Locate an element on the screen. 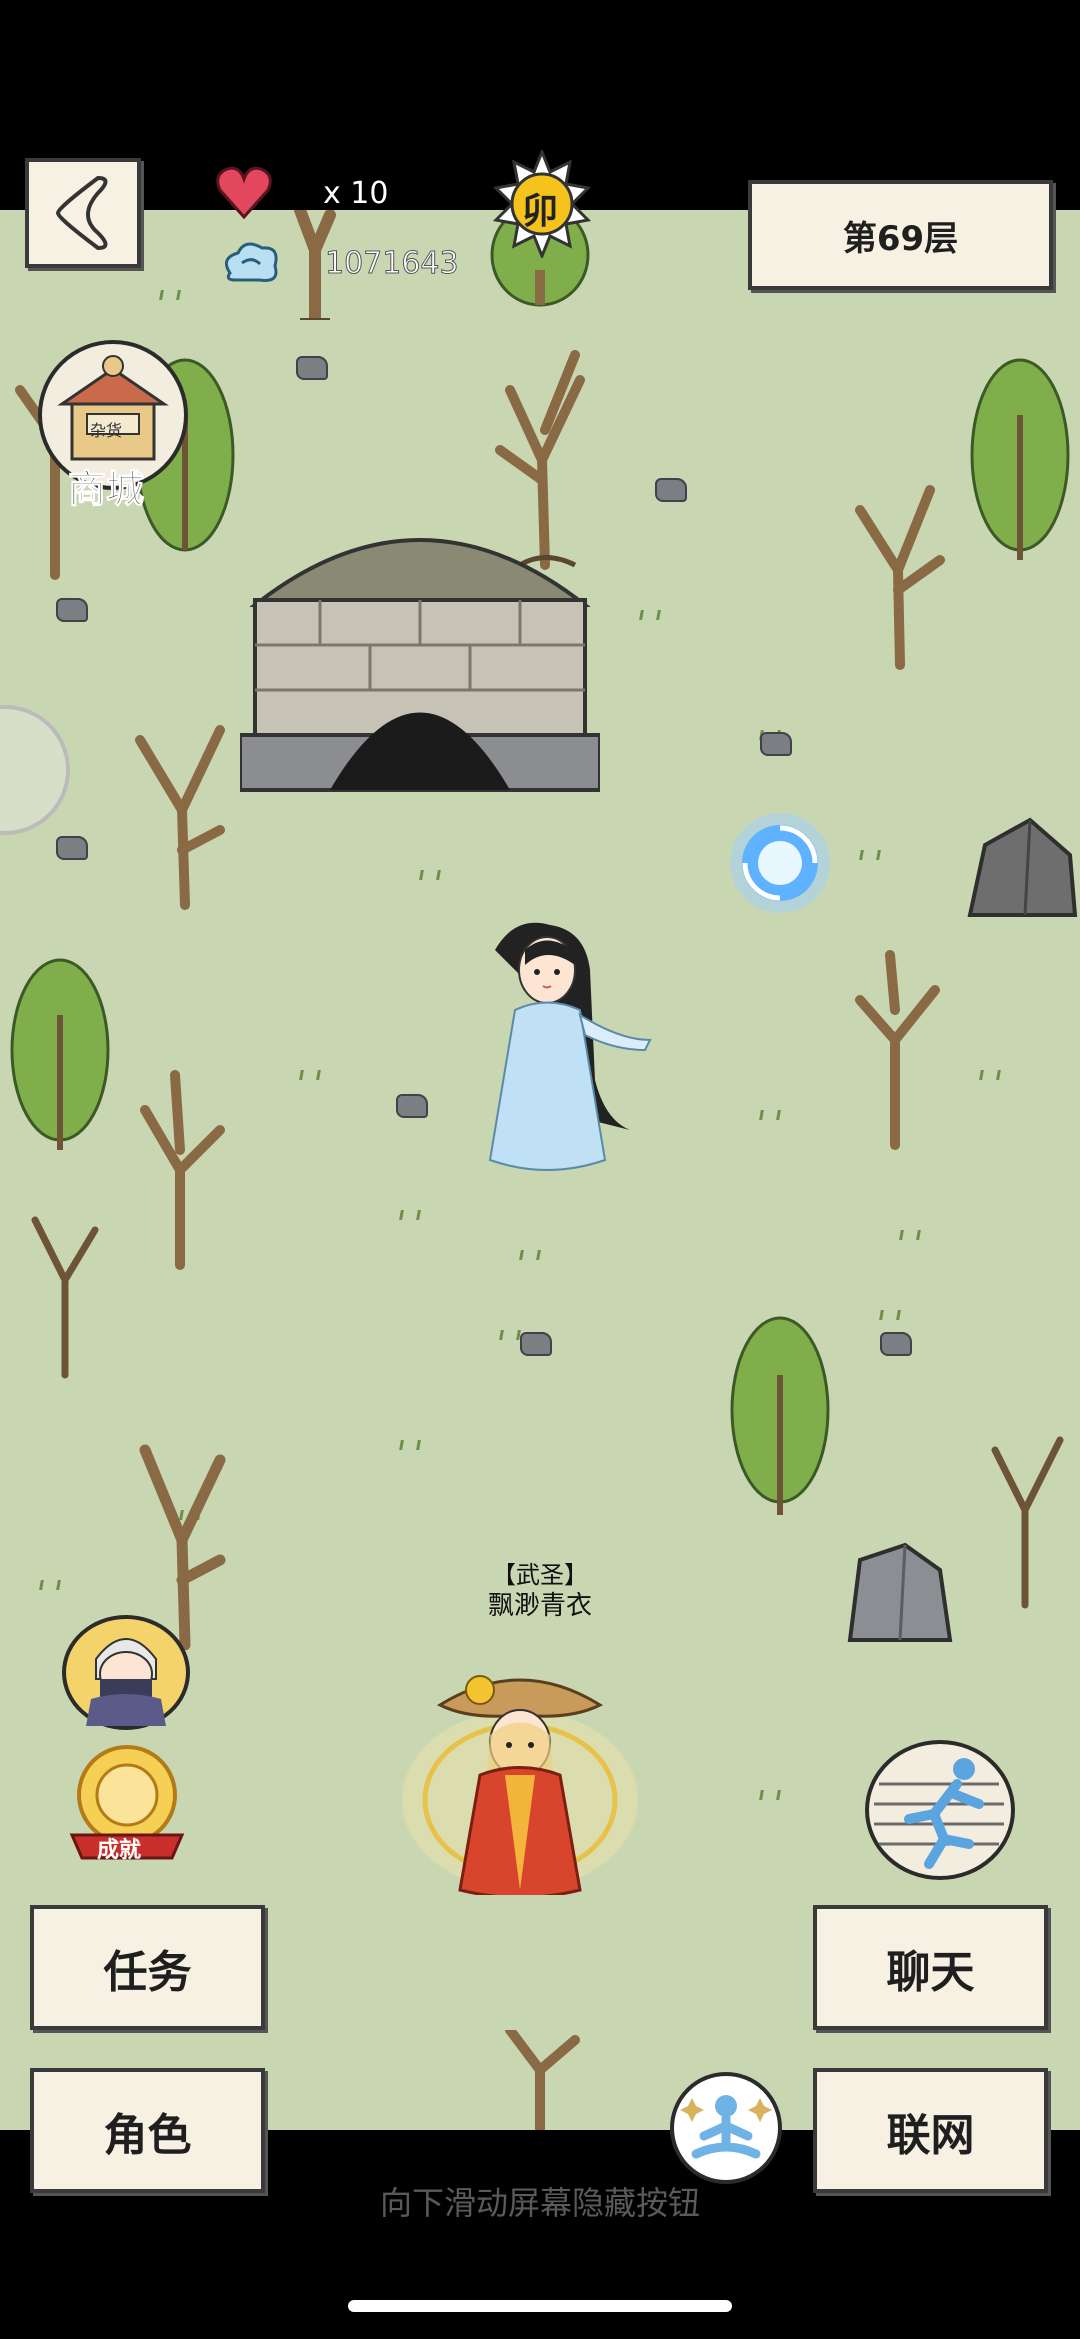  side-badge-icon is located at coordinates (35, 770).